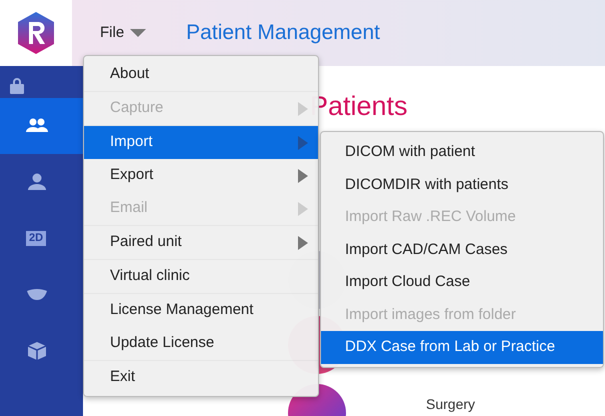  I want to click on menu-item: Export, so click(201, 175).